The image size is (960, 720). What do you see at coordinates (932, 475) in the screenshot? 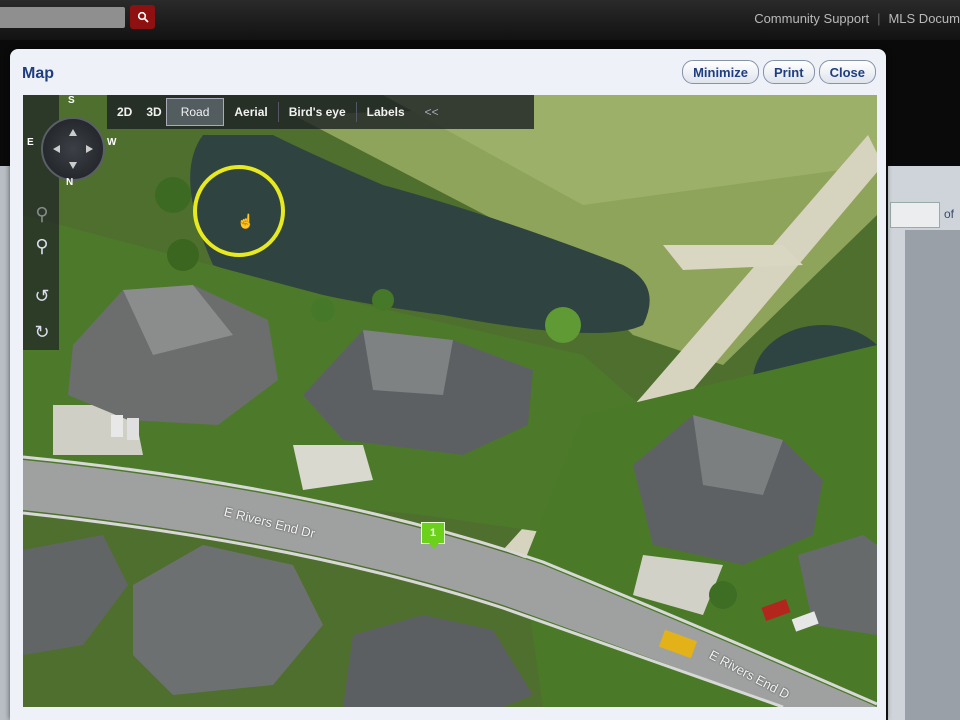
I see `background-panel-inner` at bounding box center [932, 475].